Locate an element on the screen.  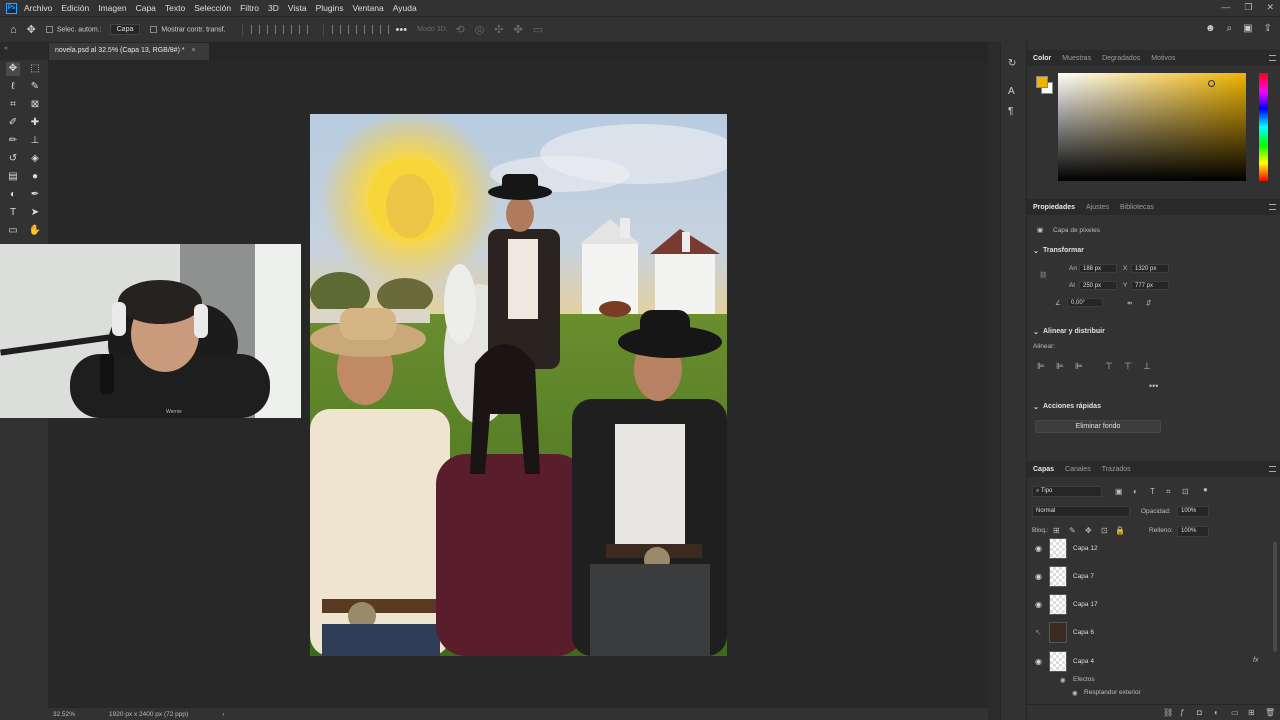
fx-badge: fx is located at coordinates (1255, 660).